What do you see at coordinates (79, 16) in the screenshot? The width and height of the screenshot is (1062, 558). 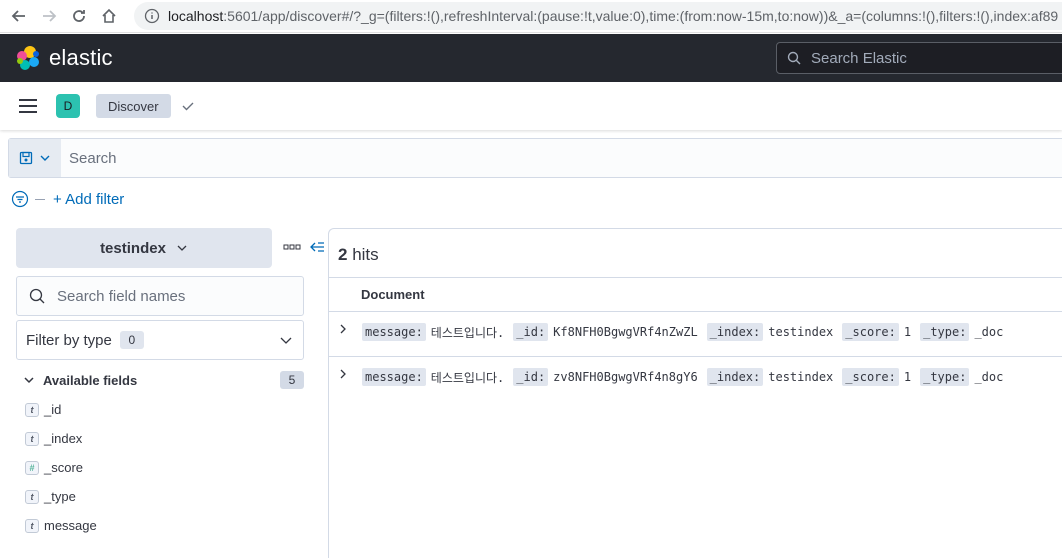 I see `reload-icon` at bounding box center [79, 16].